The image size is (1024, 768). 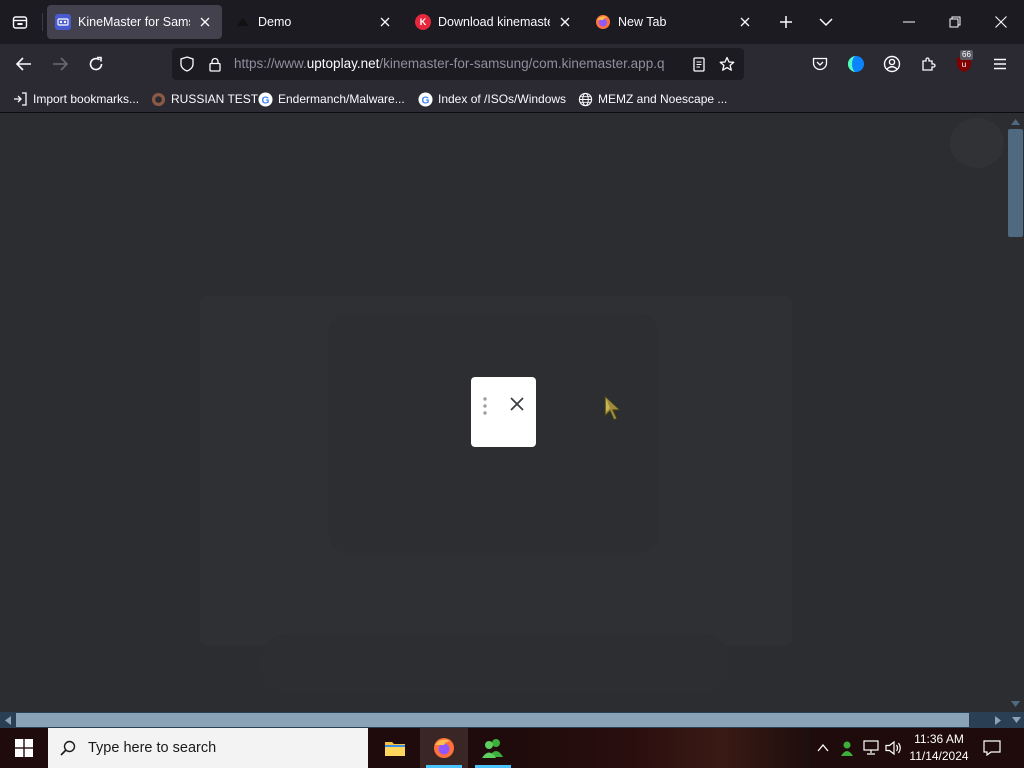 What do you see at coordinates (939, 748) in the screenshot?
I see `system-clock: 11:36 AM 11/14/2024` at bounding box center [939, 748].